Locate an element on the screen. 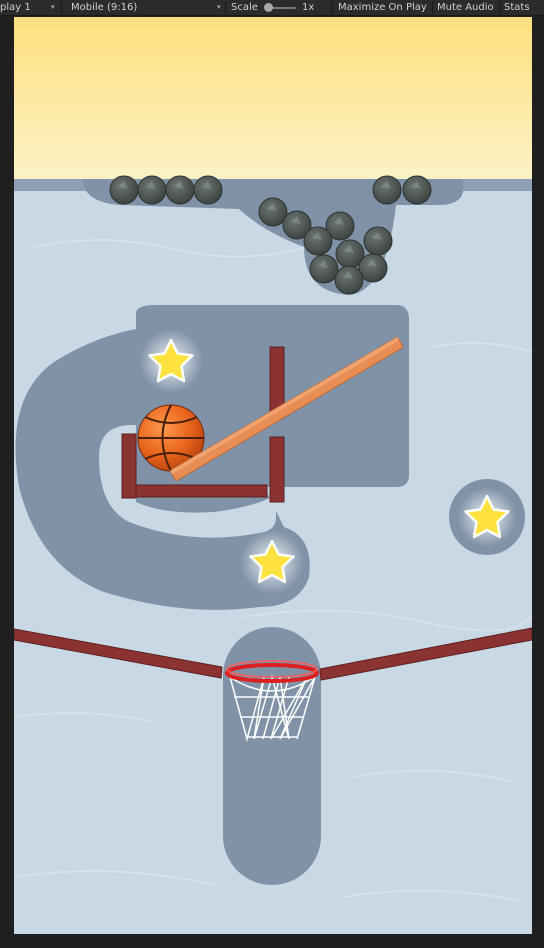  display-dropdown-arrow-icon: ▾ is located at coordinates (53, 7).